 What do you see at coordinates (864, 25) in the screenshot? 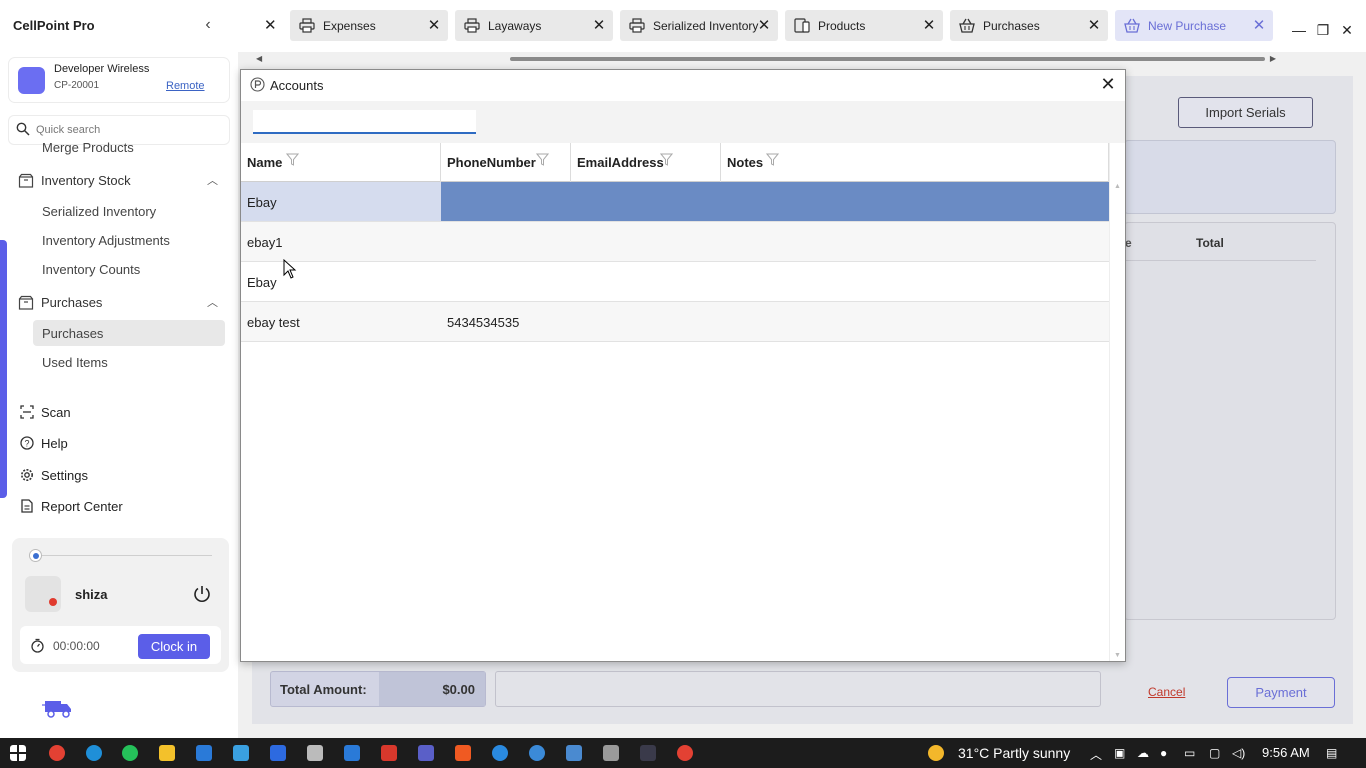
I see `tab-products: Products ✕` at bounding box center [864, 25].